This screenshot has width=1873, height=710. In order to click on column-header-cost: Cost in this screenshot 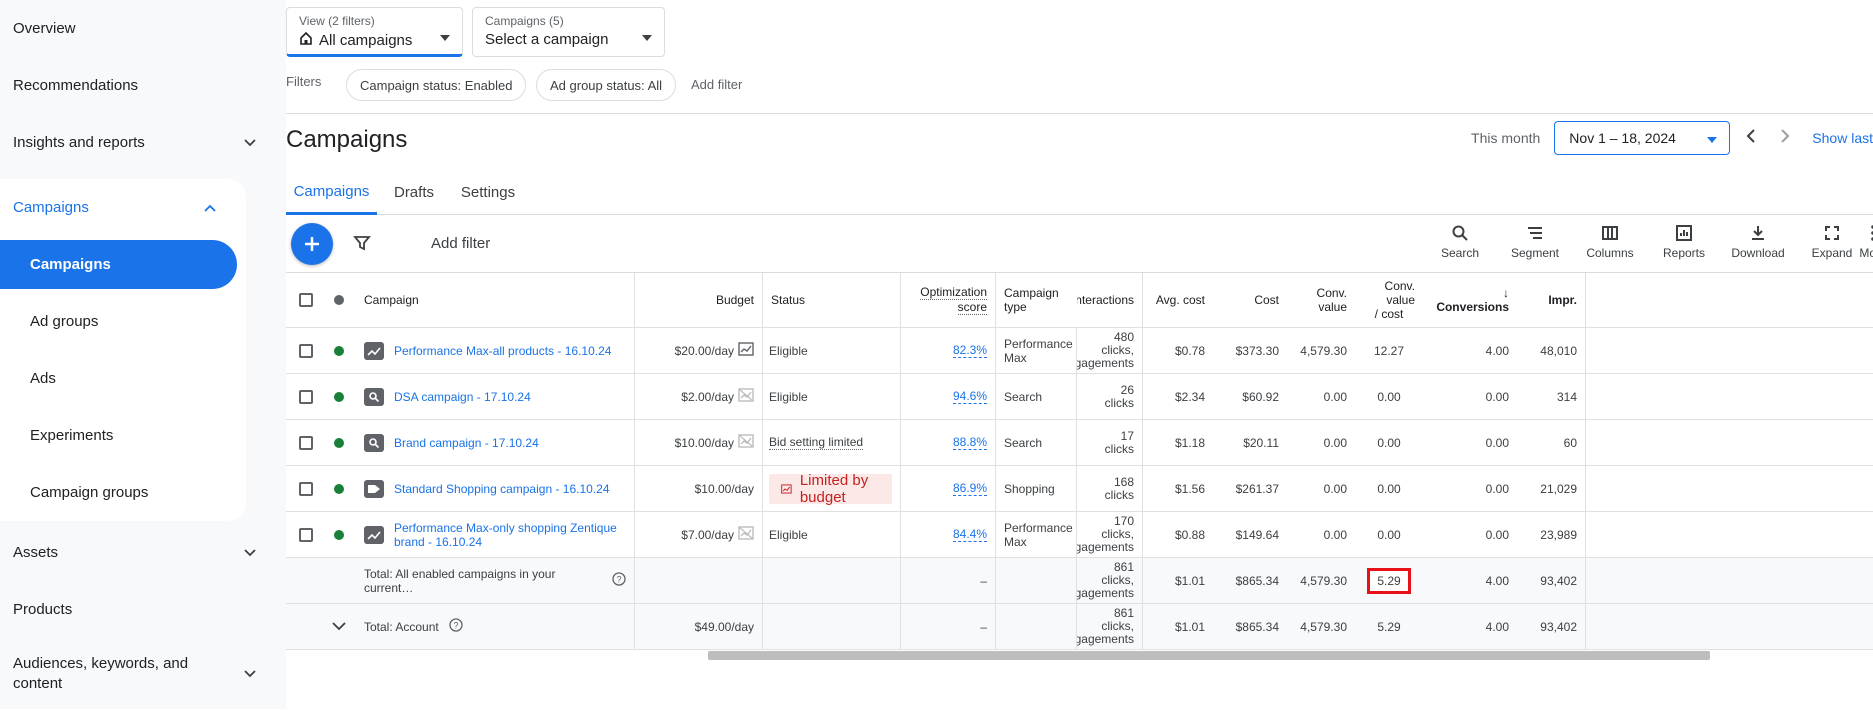, I will do `click(1266, 300)`.